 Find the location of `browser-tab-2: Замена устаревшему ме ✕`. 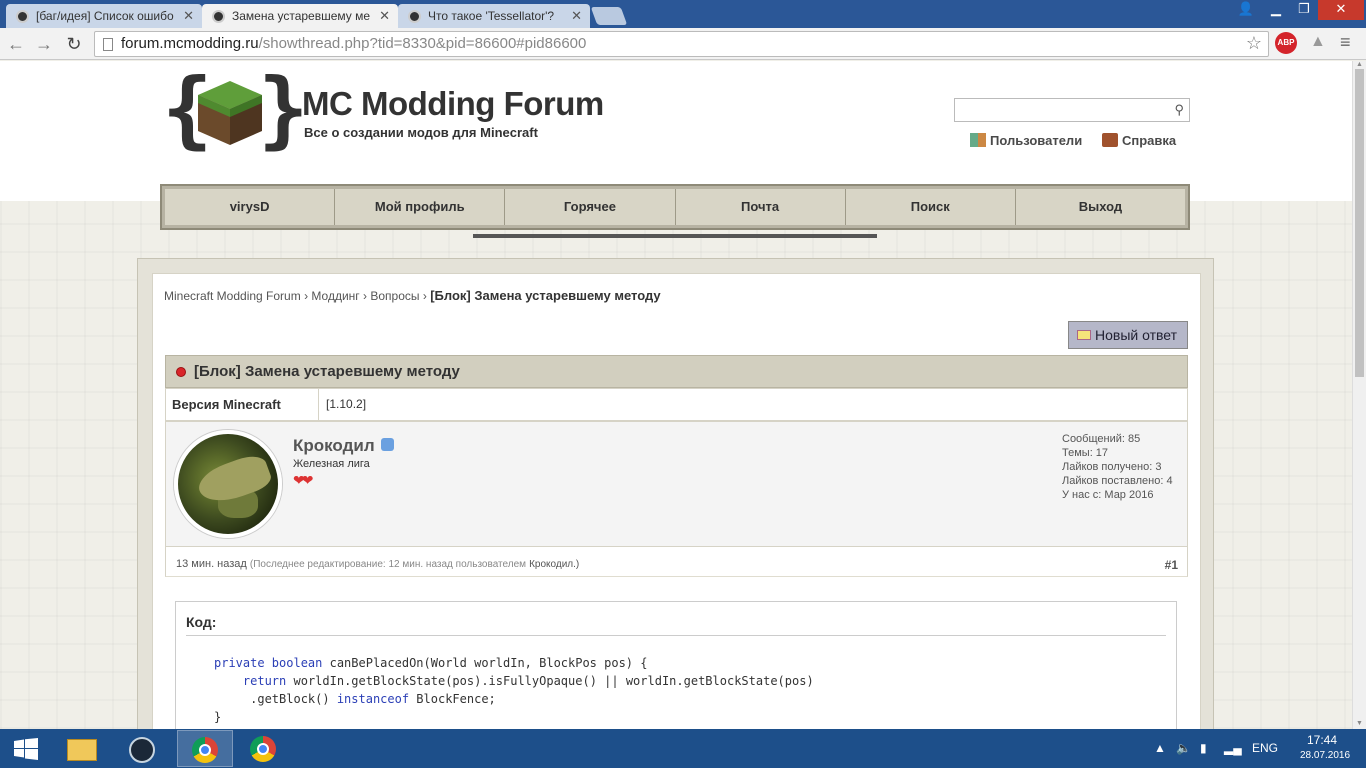

browser-tab-2: Замена устаревшему ме ✕ is located at coordinates (300, 16).